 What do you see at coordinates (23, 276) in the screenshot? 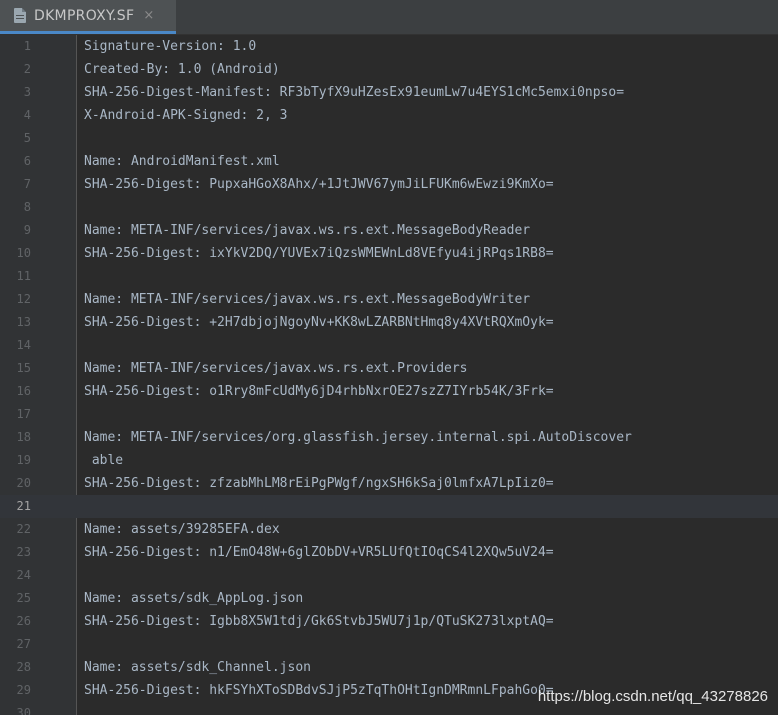
I see `line-number: 11` at bounding box center [23, 276].